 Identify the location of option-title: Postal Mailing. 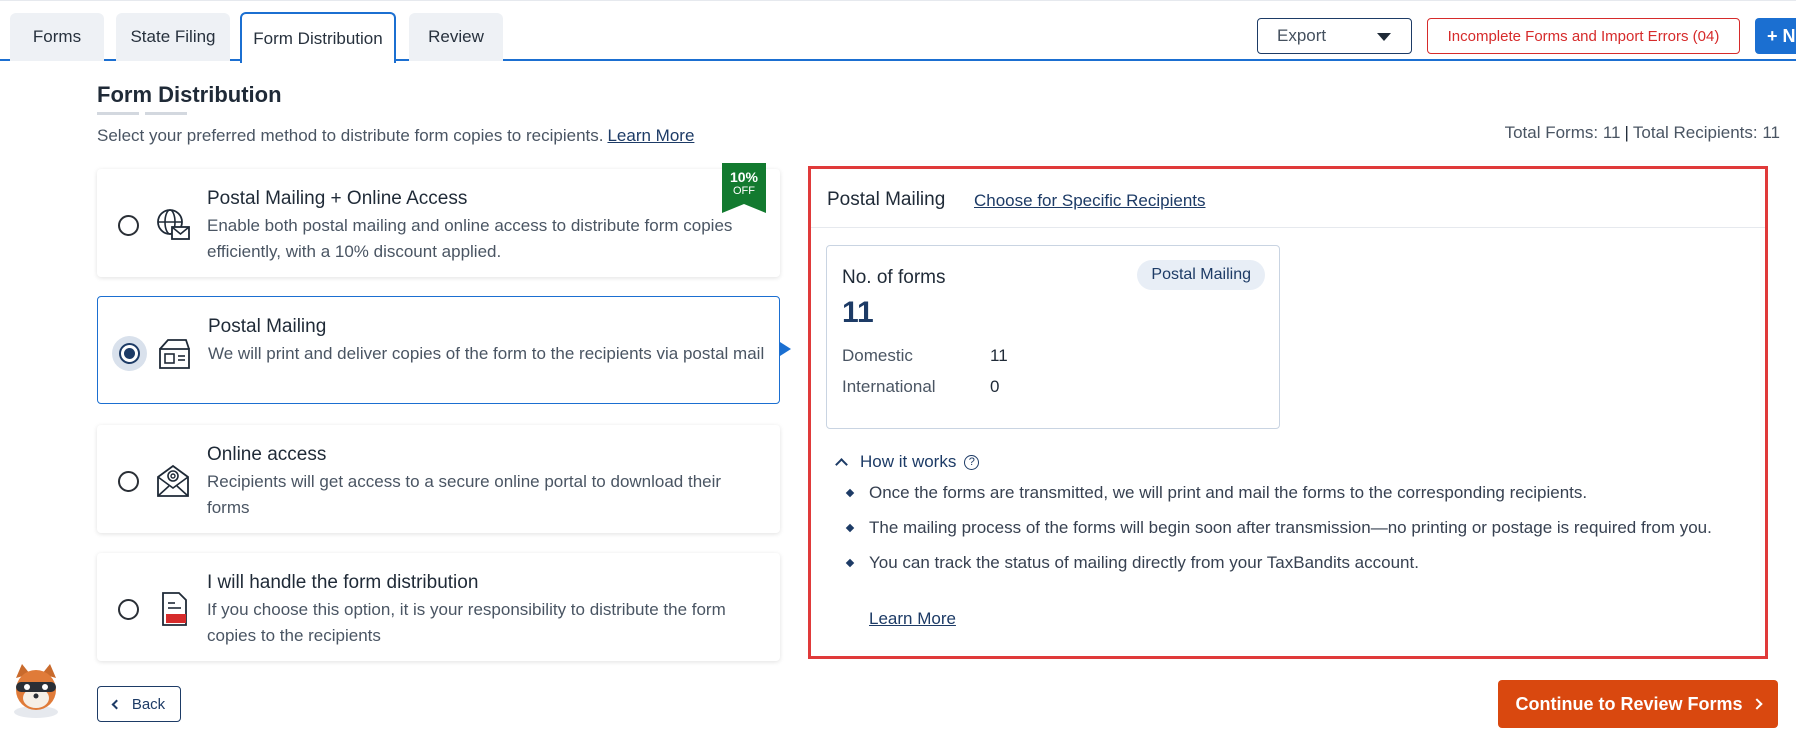
(267, 326).